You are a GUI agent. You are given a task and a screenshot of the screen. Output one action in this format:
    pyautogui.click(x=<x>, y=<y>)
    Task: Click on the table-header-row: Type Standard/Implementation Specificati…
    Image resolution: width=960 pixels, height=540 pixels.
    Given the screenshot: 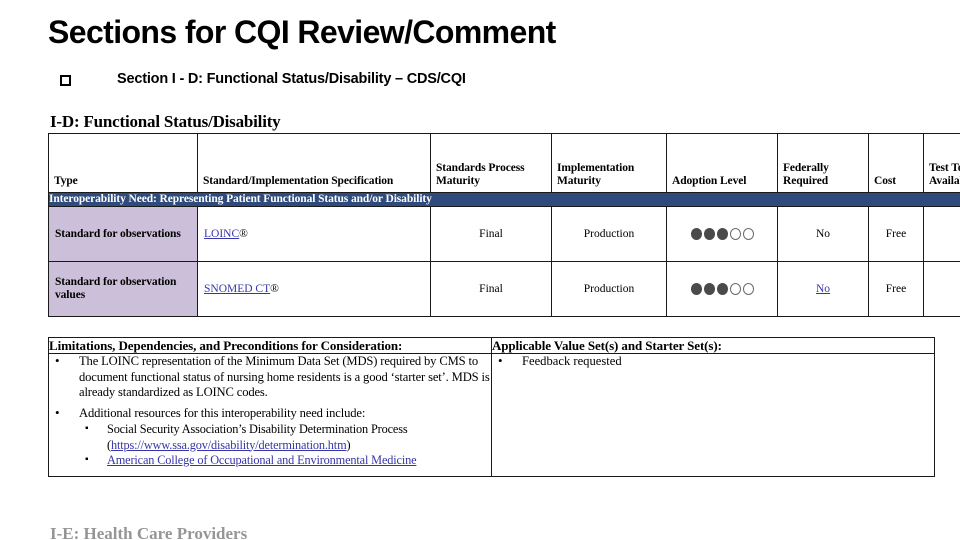 What is the action you would take?
    pyautogui.click(x=504, y=163)
    